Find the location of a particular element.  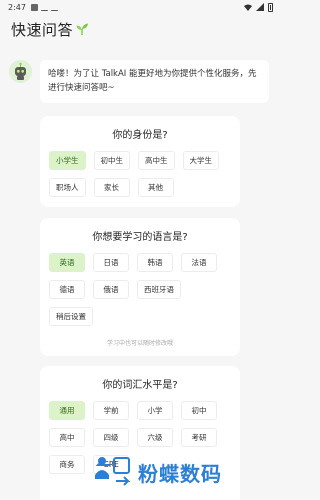

question-title: 你的词汇水平是? is located at coordinates (140, 385).